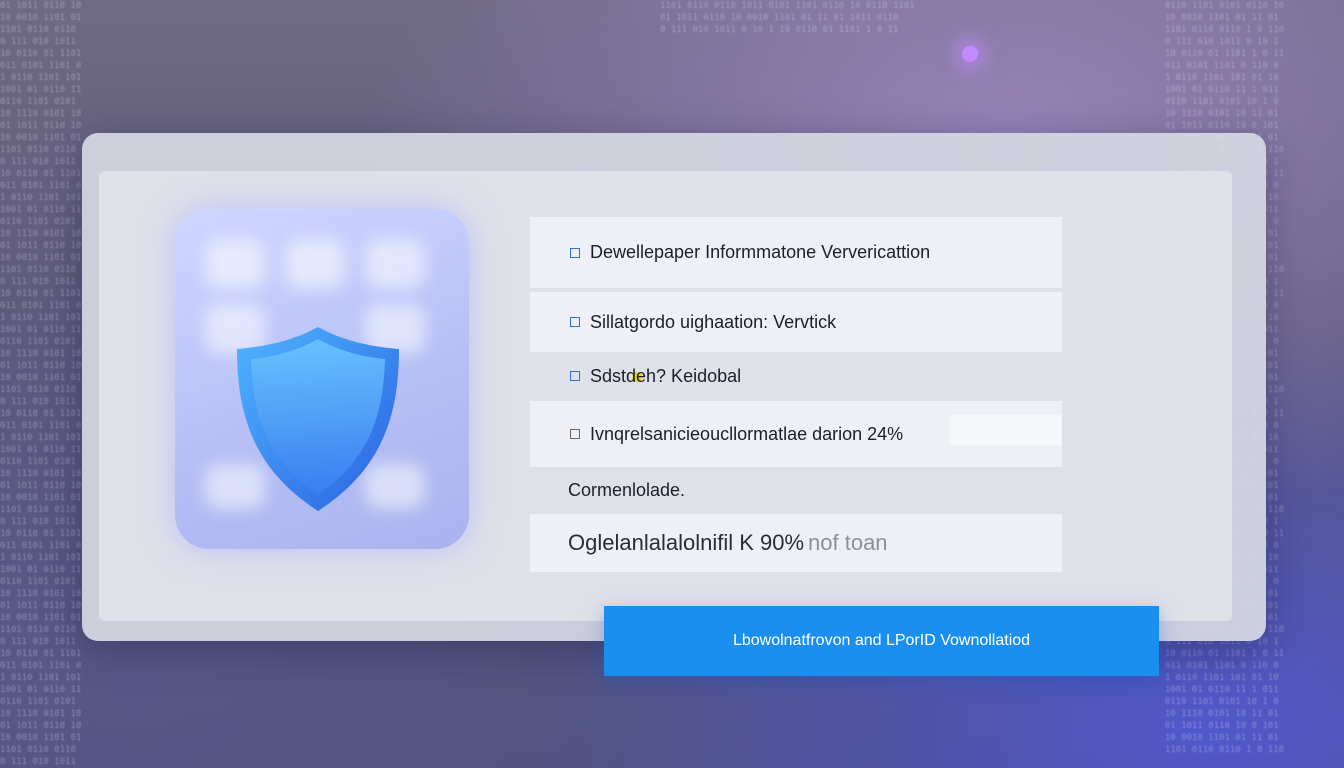 The image size is (1344, 768). Describe the element at coordinates (747, 433) in the screenshot. I see `list-item-label: Ivnqrelsanicieoucllormatlae darion 24%` at that location.